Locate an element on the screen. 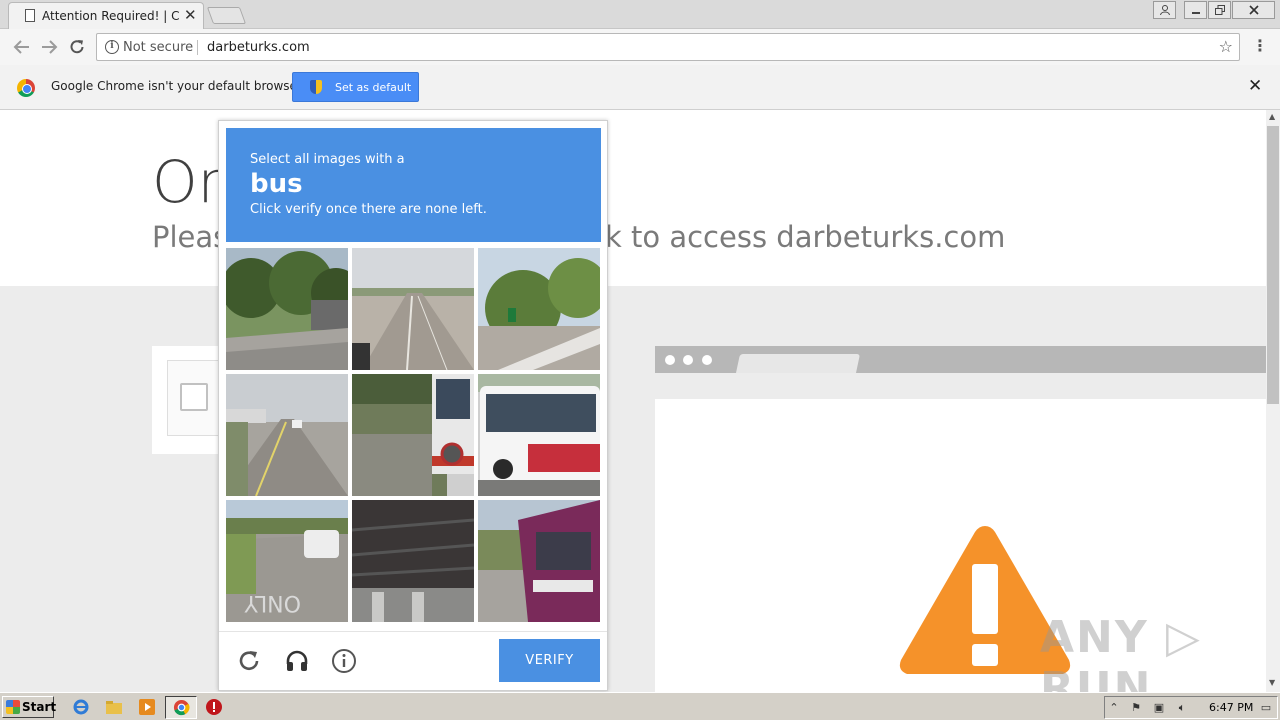 The image size is (1280, 720). reload-icon is located at coordinates (77, 47).